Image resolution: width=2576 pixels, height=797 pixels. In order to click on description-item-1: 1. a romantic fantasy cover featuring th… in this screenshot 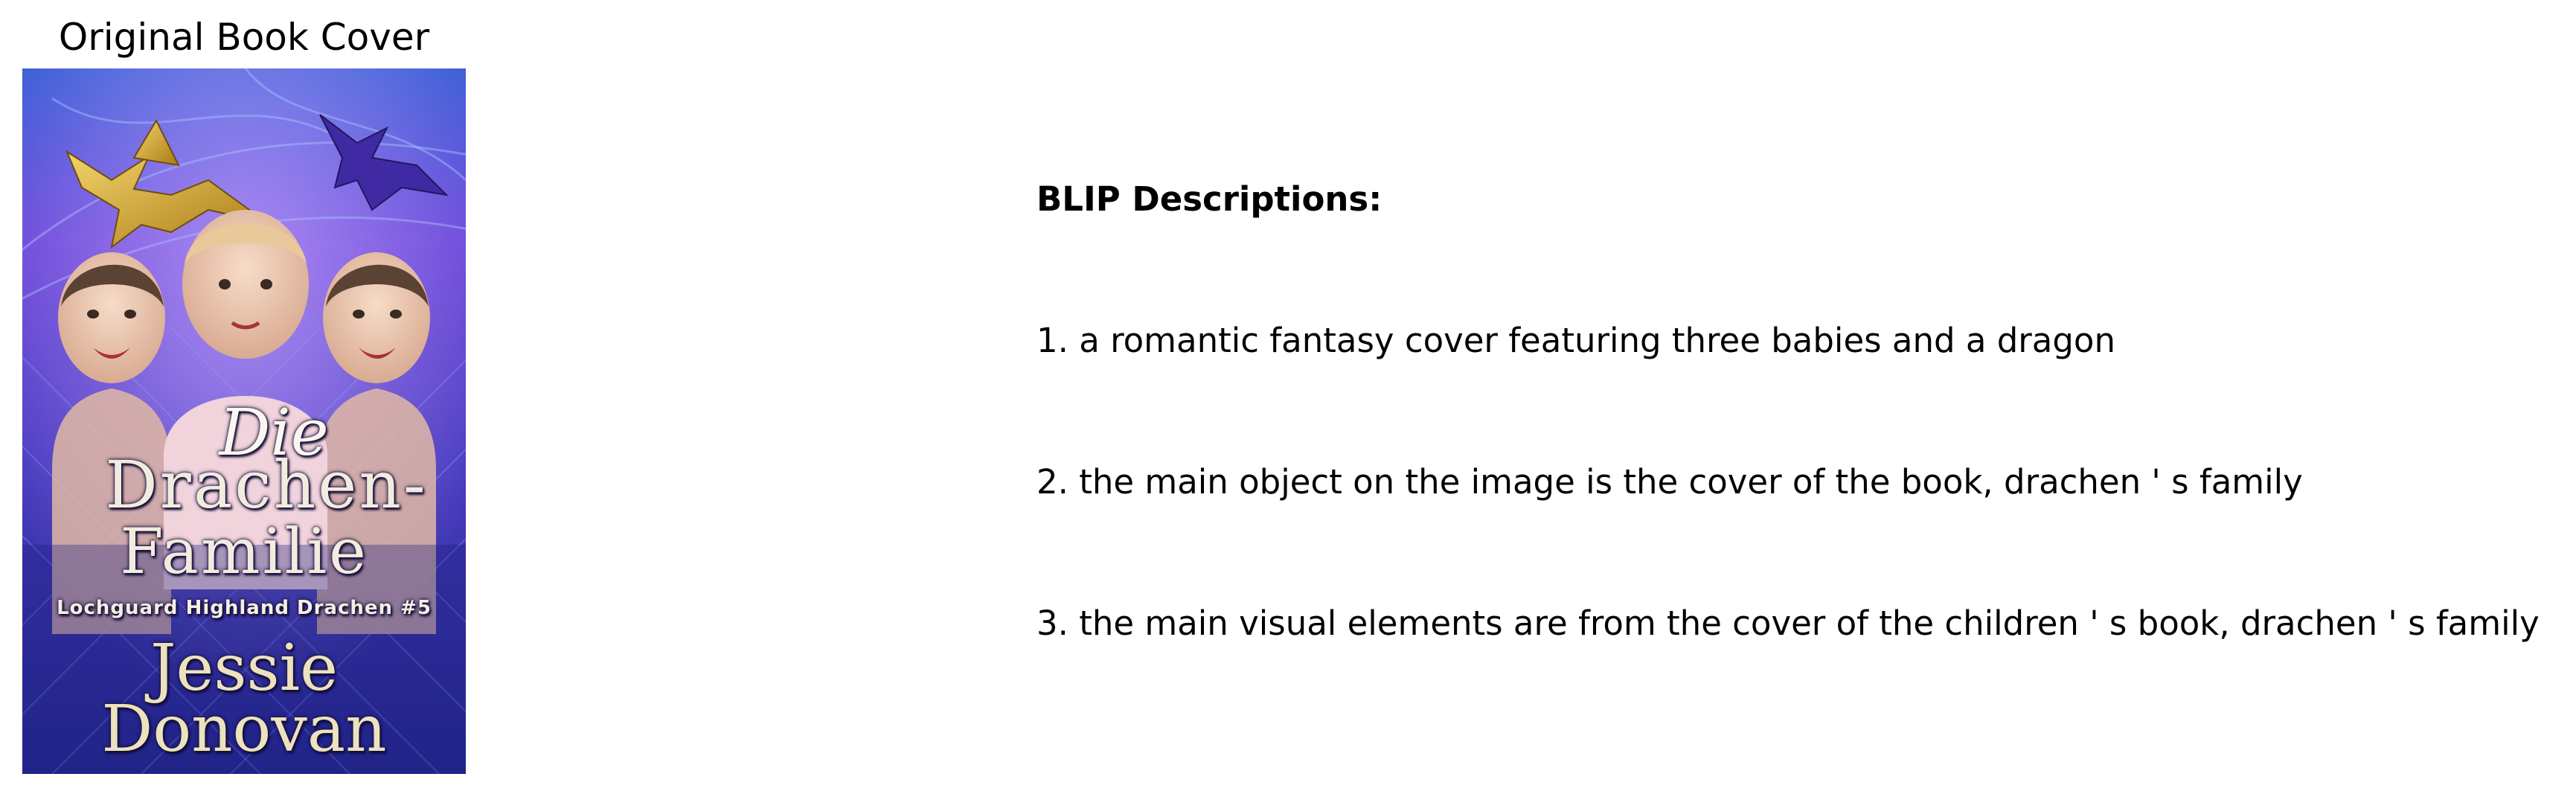, I will do `click(1576, 340)`.